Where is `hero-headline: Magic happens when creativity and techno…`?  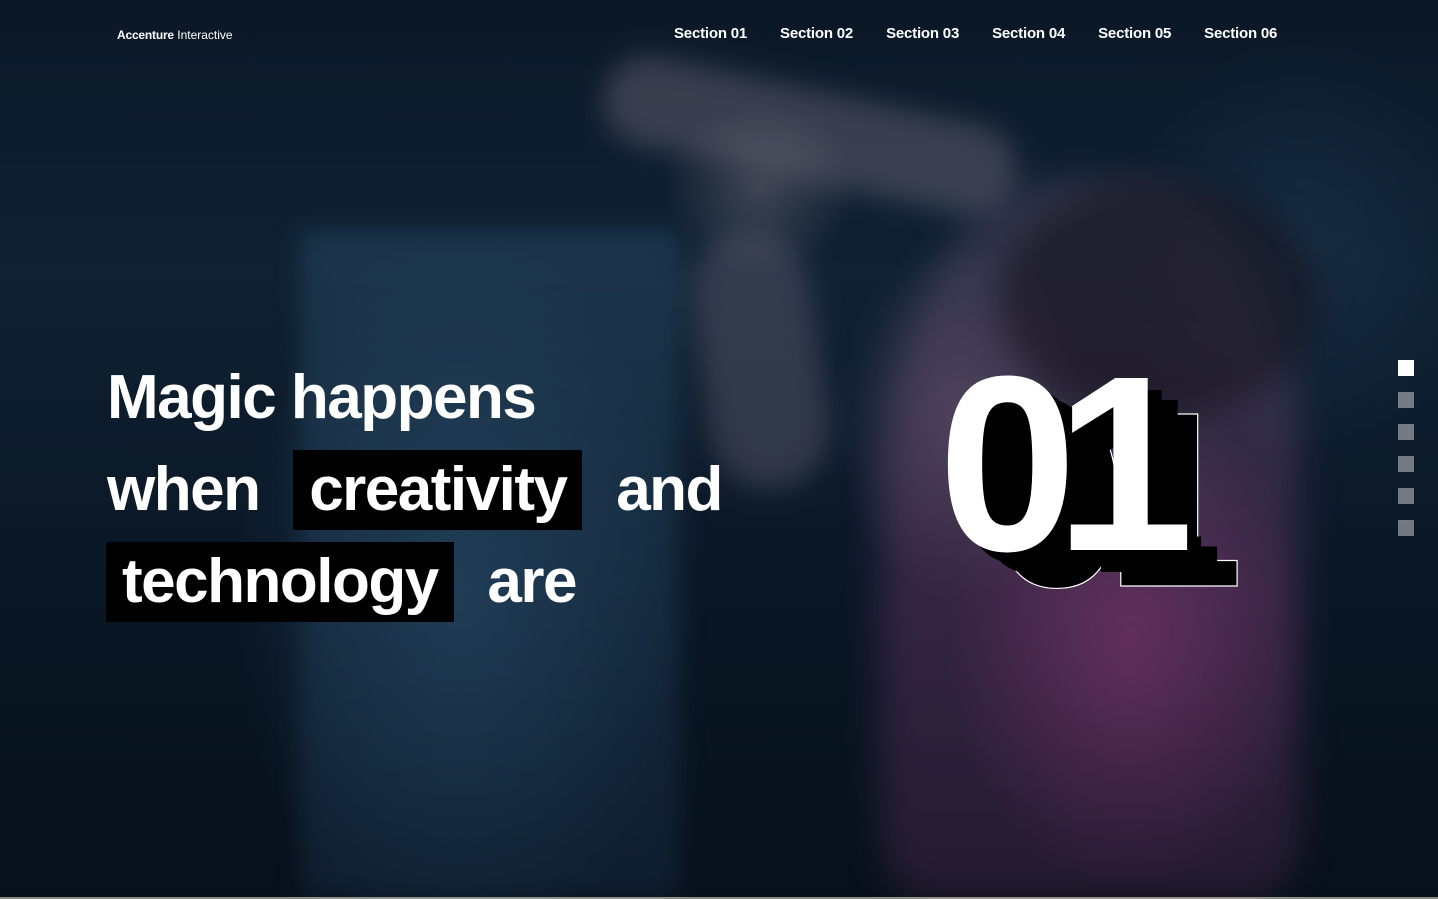 hero-headline: Magic happens when creativity and techno… is located at coordinates (414, 490).